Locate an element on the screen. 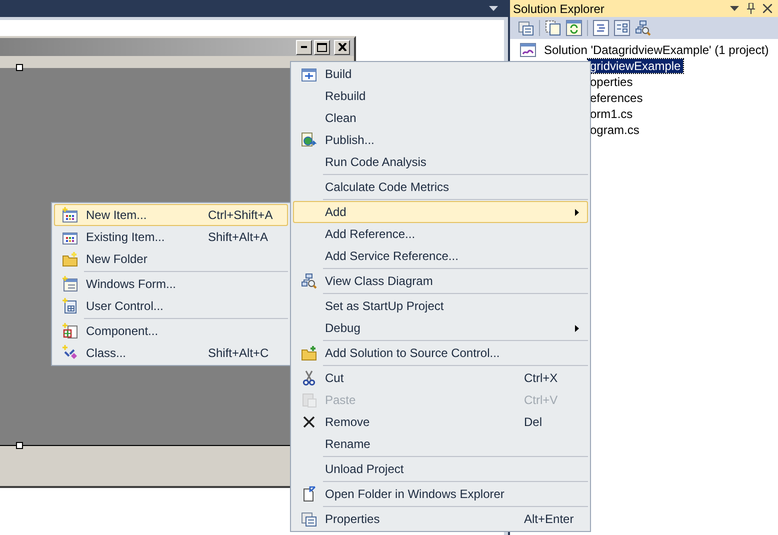 This screenshot has height=535, width=778. menu-item: New Folder is located at coordinates (171, 259).